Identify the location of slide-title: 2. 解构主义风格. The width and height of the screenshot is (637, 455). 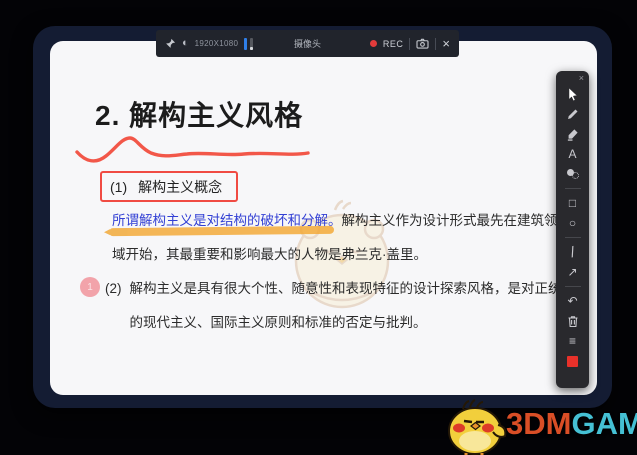
(199, 115).